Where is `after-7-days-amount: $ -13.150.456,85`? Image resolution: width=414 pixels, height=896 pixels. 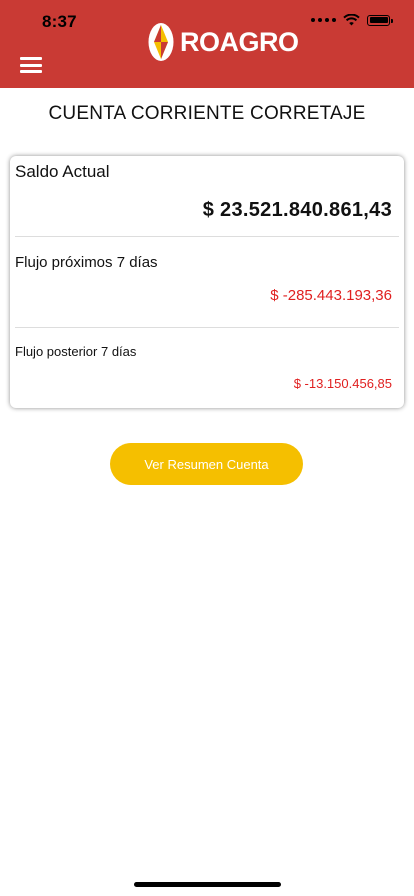
after-7-days-amount: $ -13.150.456,85 is located at coordinates (342, 383).